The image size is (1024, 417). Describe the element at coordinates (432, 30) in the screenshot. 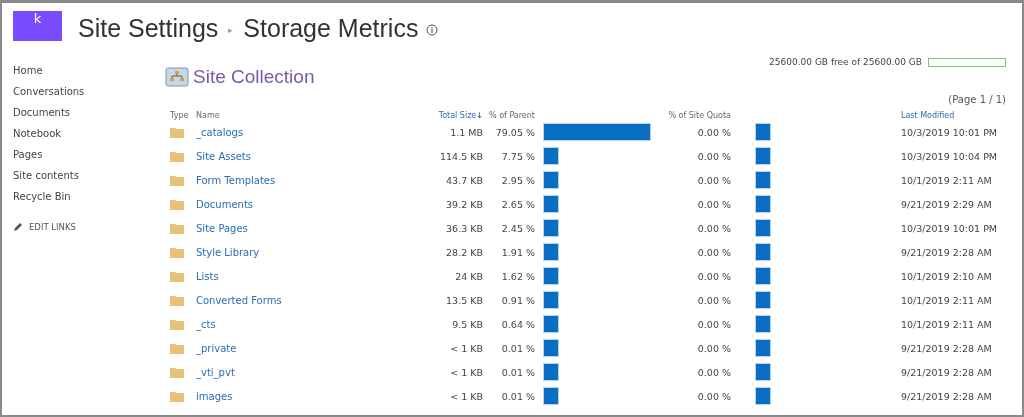

I see `info-icon` at that location.